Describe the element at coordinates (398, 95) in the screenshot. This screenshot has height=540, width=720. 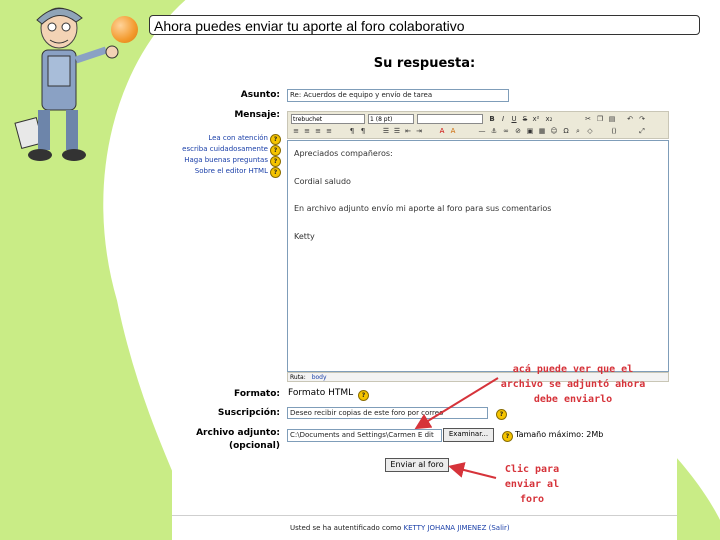
I see `asunto-input: Re: Acuerdos de equipo y envío de tarea` at that location.